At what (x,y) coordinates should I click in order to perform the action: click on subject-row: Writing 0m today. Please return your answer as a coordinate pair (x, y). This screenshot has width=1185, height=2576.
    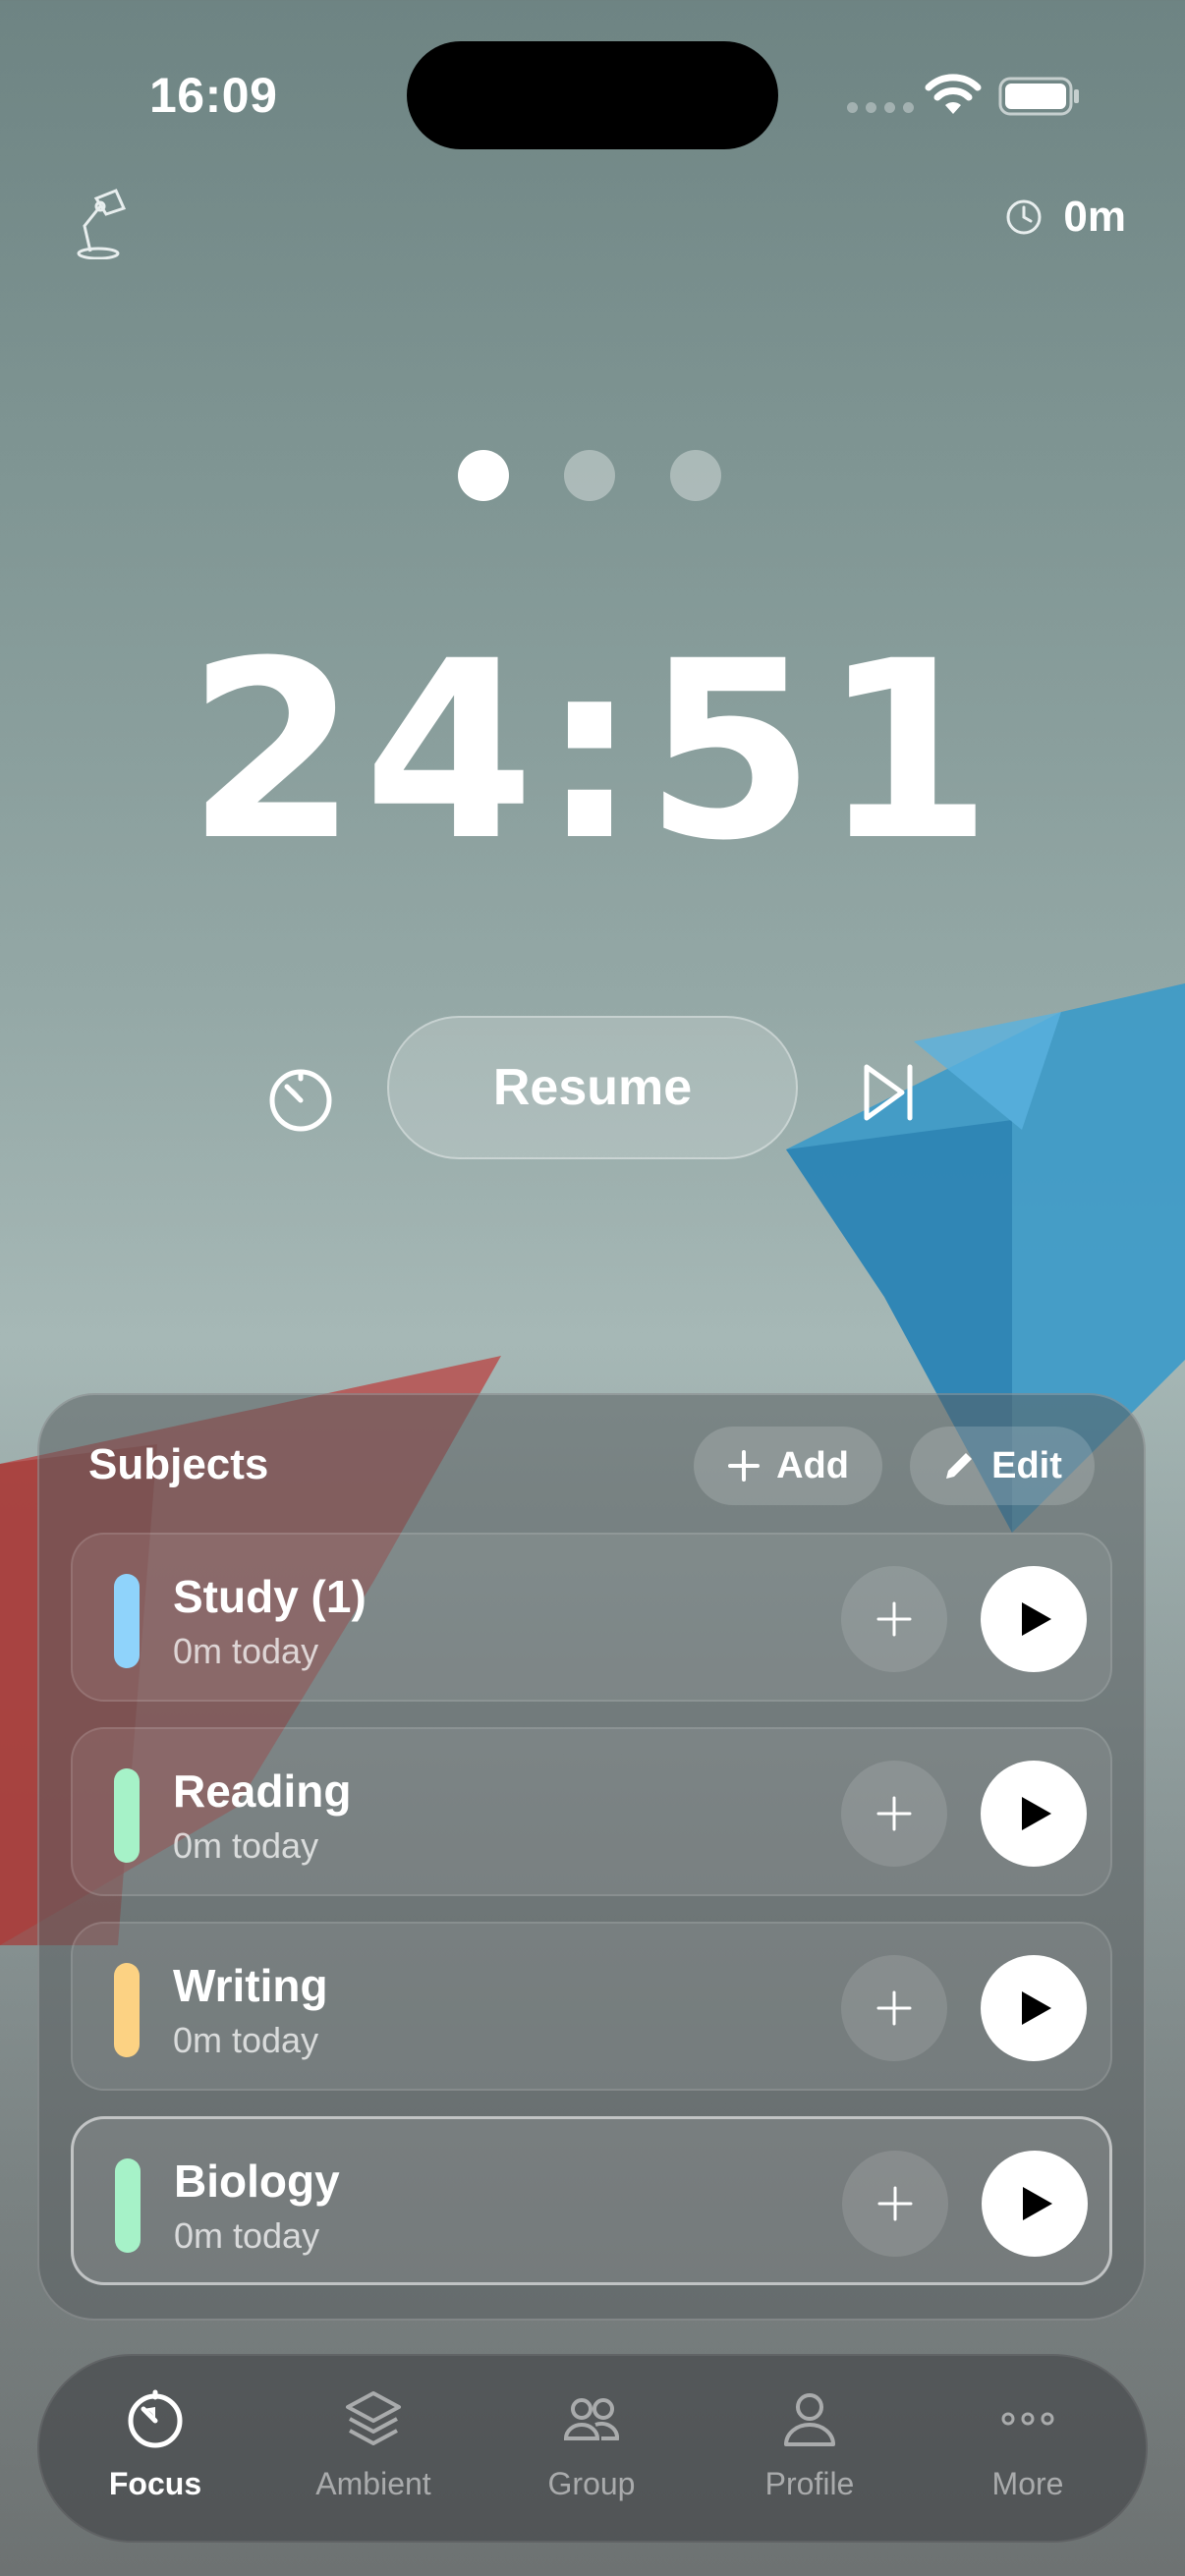
    Looking at the image, I should click on (592, 2006).